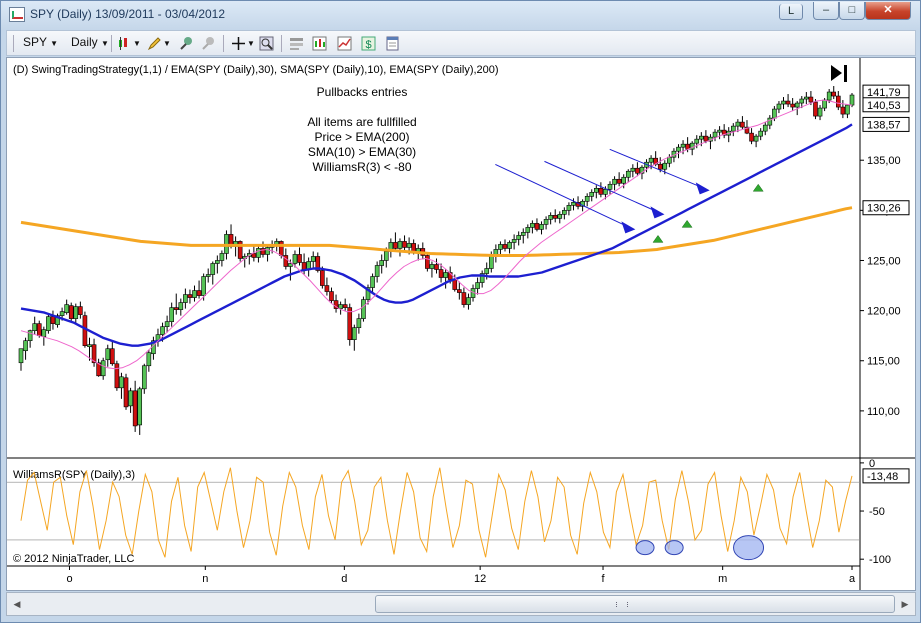 The height and width of the screenshot is (623, 921). I want to click on toolbar-grip, so click(13, 43).